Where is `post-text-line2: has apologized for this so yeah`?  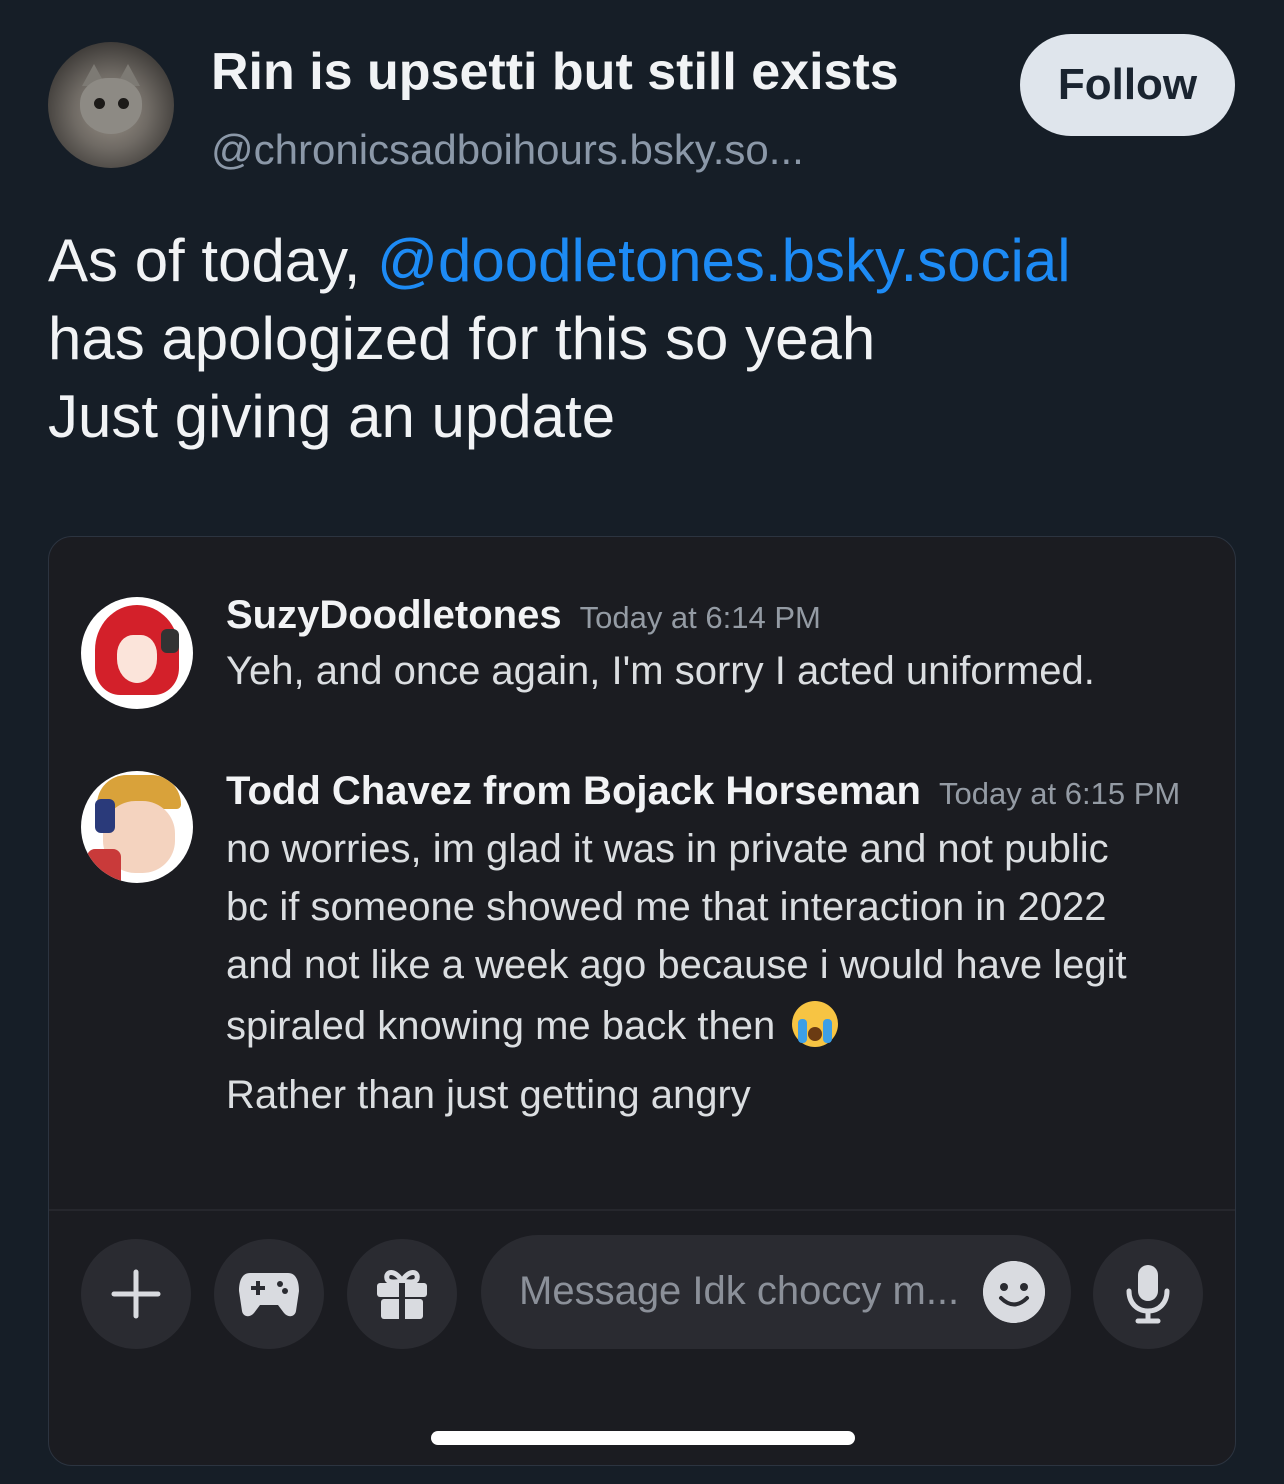 post-text-line2: has apologized for this so yeah is located at coordinates (462, 338).